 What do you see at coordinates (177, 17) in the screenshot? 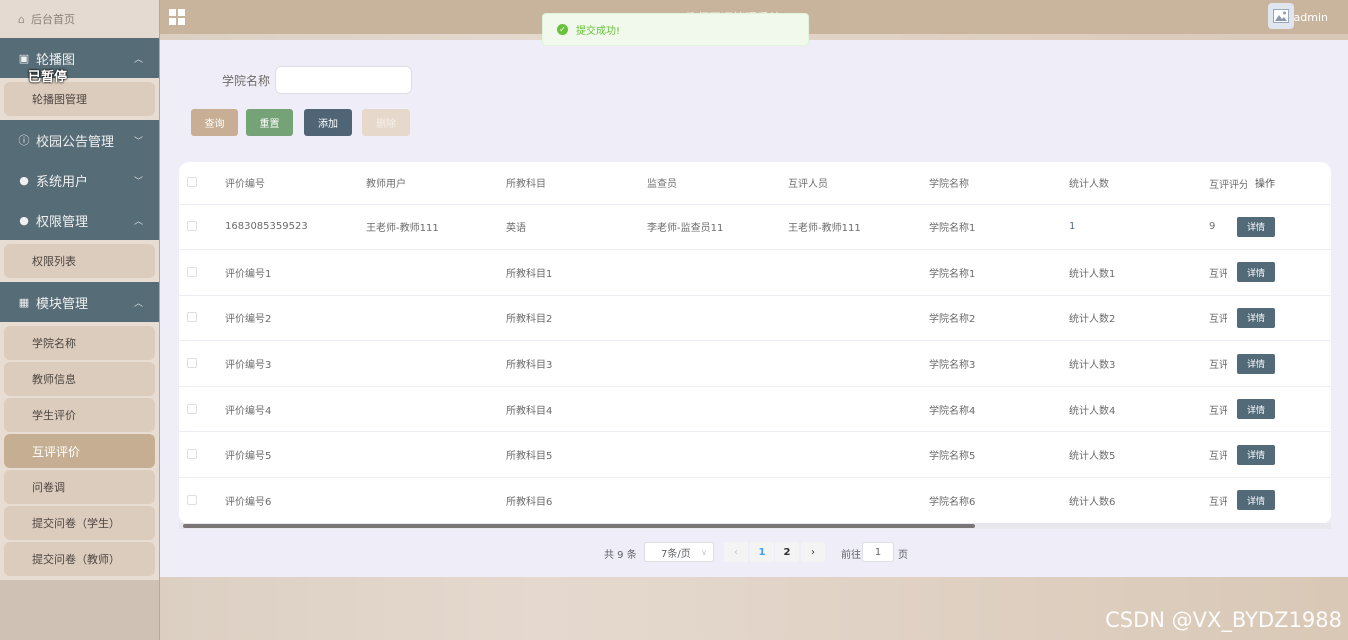
I see `menu-toggle-icon` at bounding box center [177, 17].